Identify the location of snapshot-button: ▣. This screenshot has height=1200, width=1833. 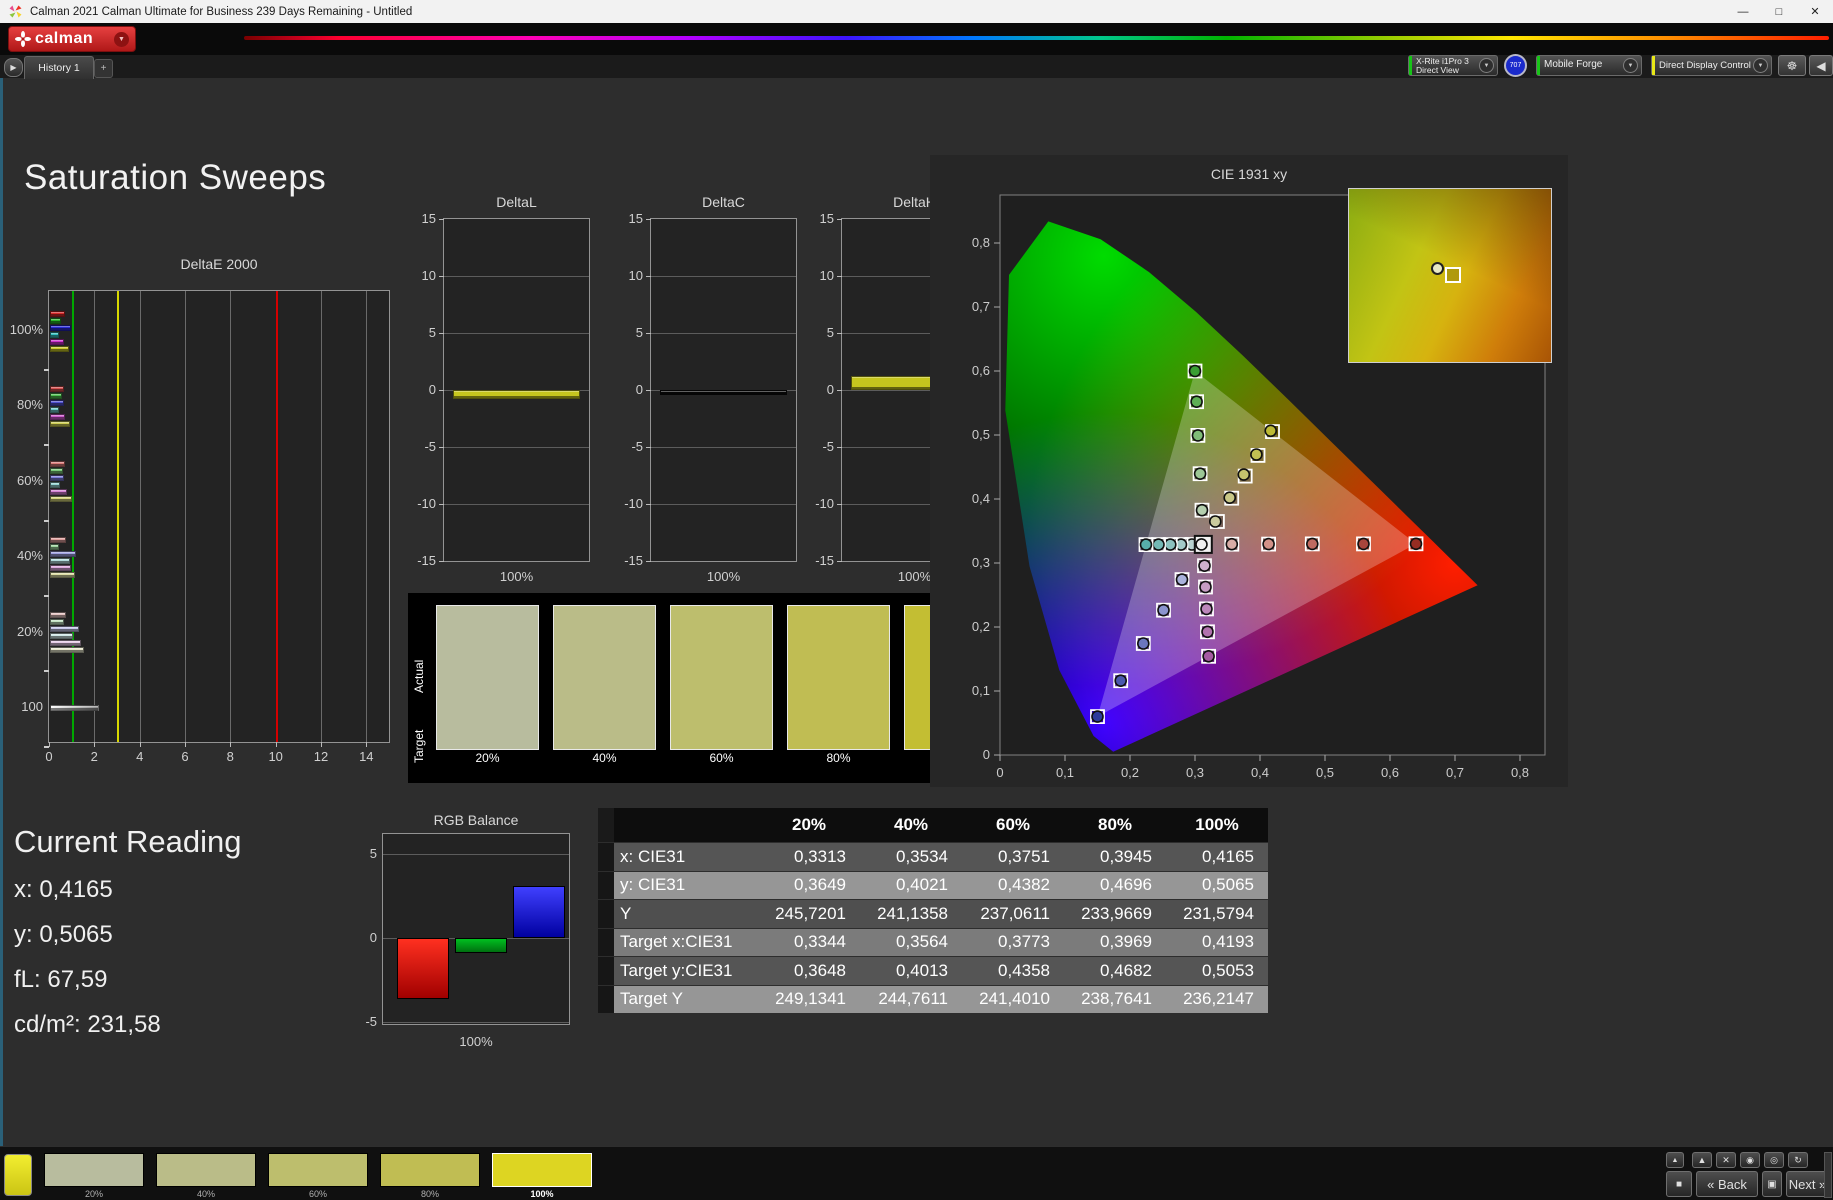
(1772, 1184).